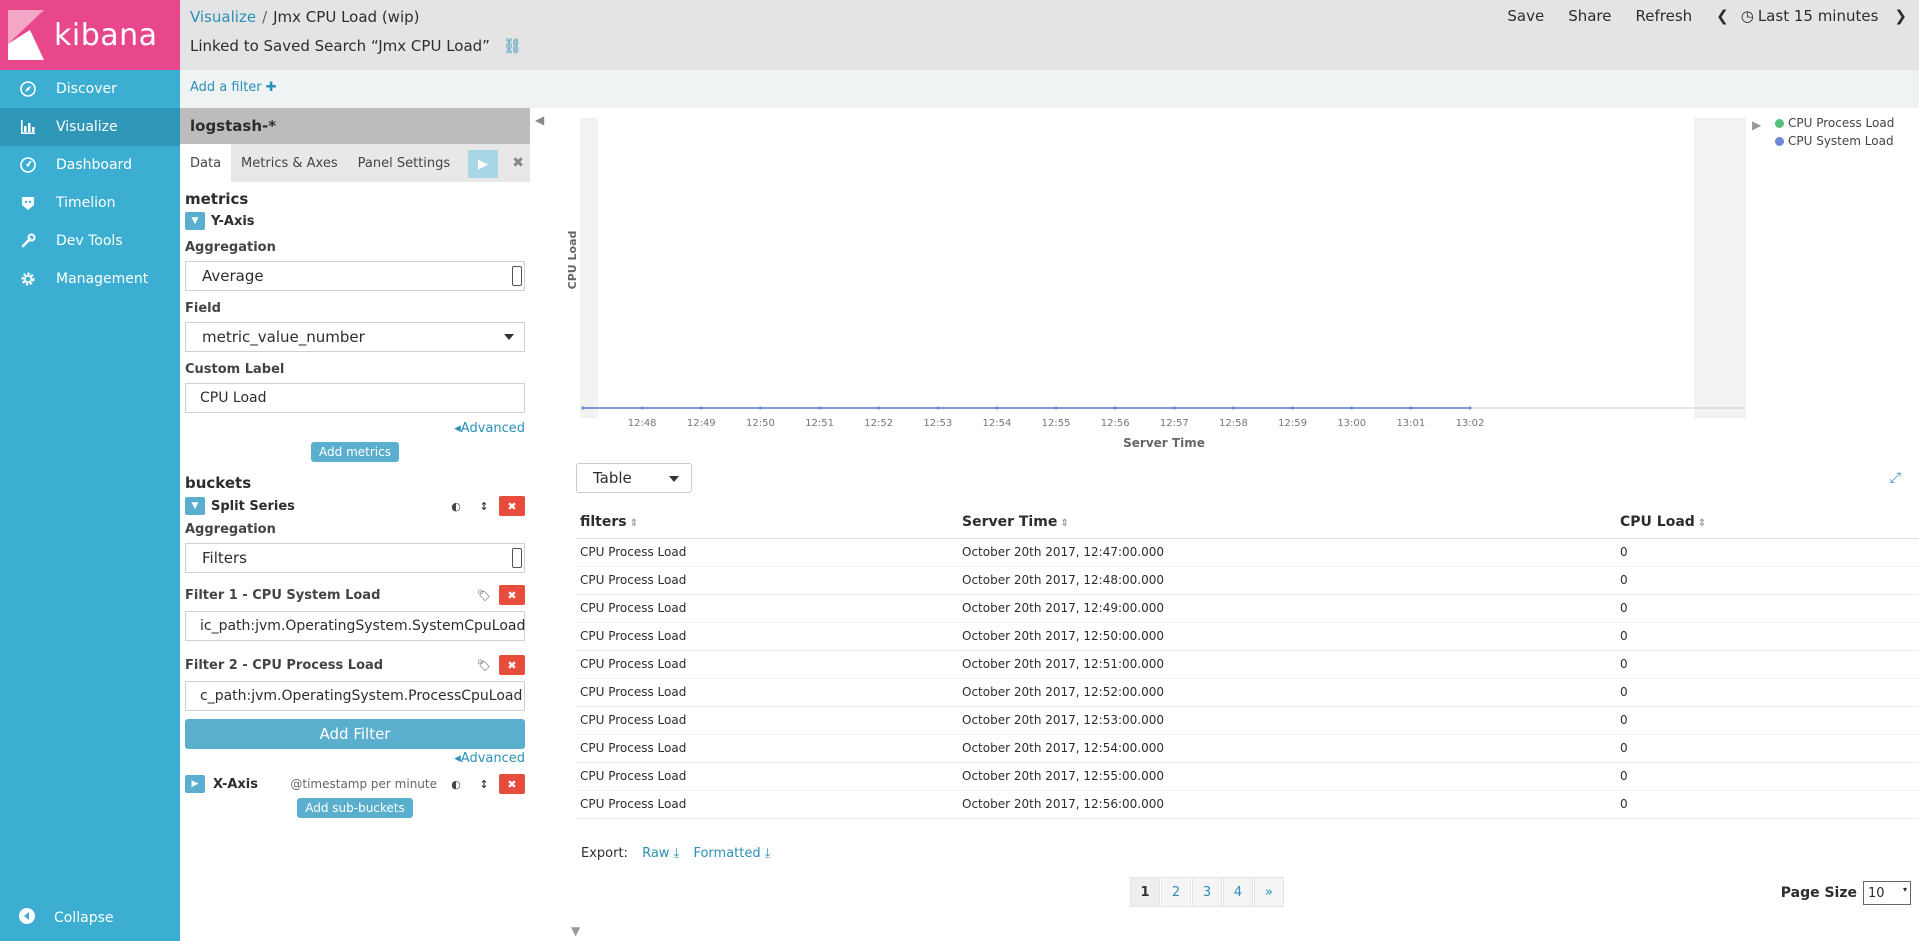 This screenshot has height=941, width=1919. What do you see at coordinates (355, 276) in the screenshot?
I see `aggregation-select: Average` at bounding box center [355, 276].